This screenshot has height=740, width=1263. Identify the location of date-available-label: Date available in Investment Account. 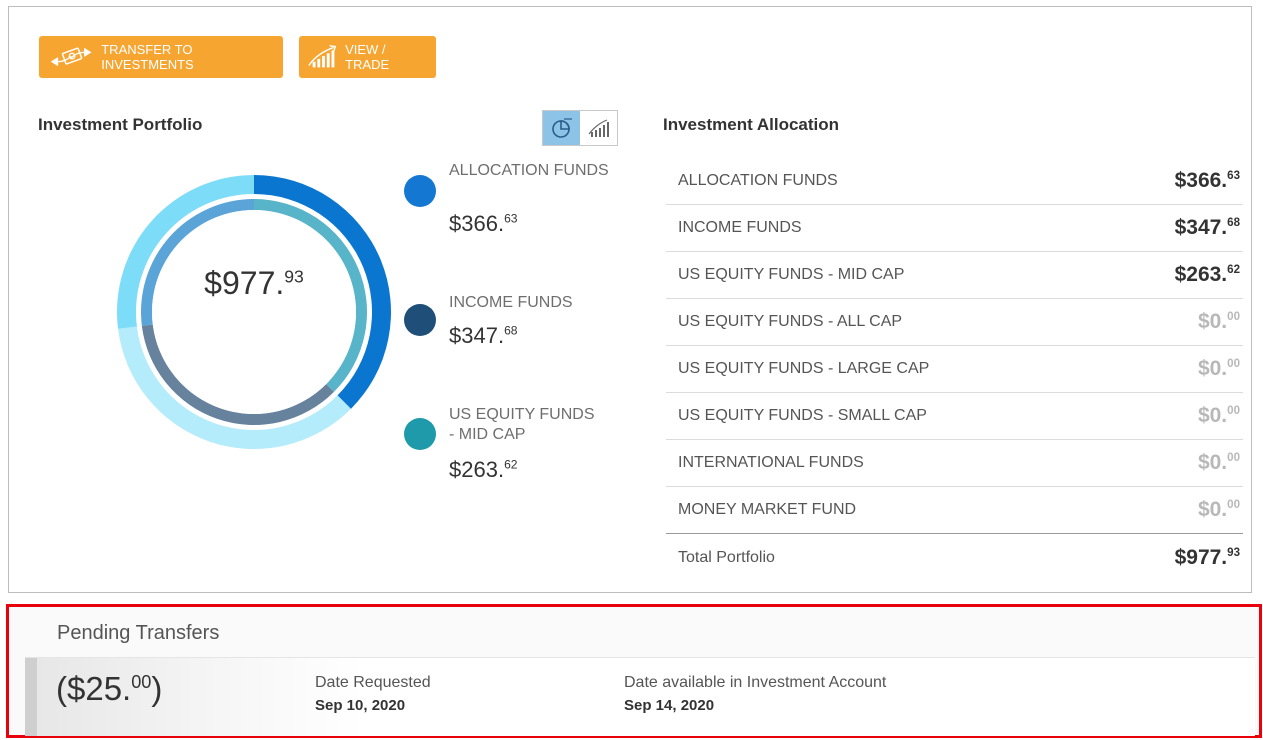
(755, 682).